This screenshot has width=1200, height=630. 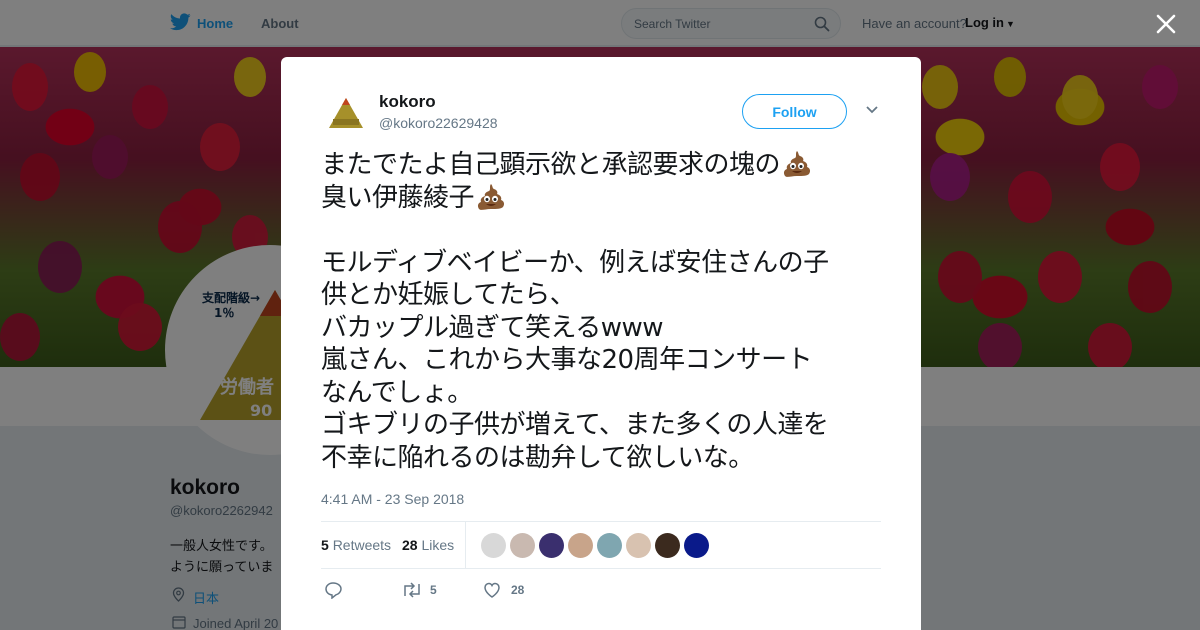 I want to click on tweet-text-line: なんでしょ。, so click(x=397, y=392).